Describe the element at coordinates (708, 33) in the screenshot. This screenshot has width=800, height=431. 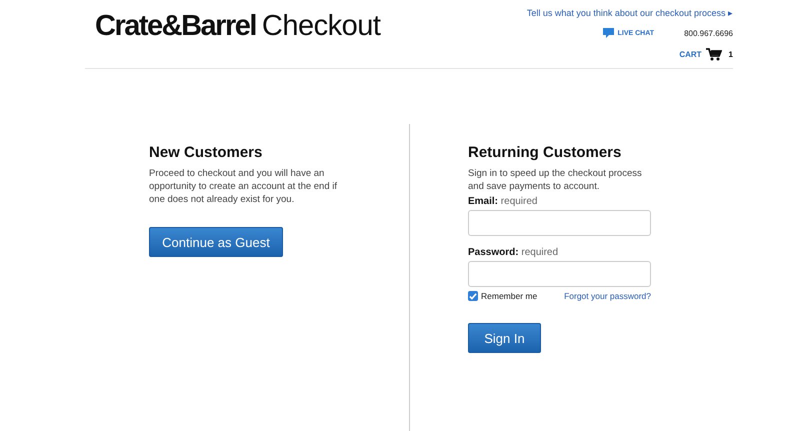
I see `phone-number: 800.967.6696` at that location.